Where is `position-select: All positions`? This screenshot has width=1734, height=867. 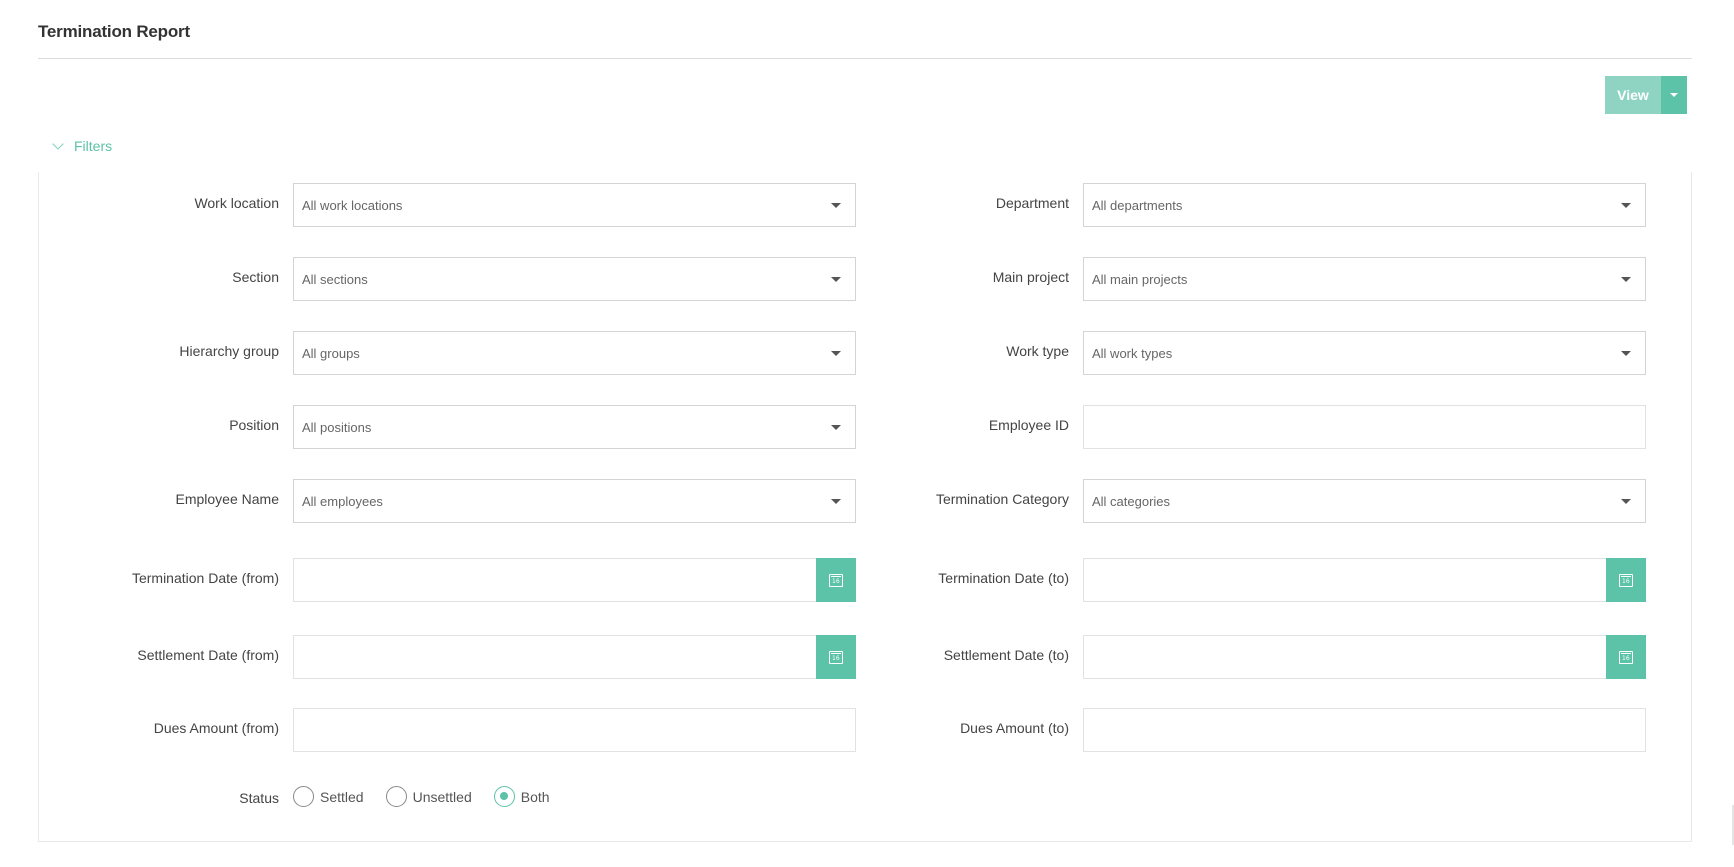
position-select: All positions is located at coordinates (574, 427).